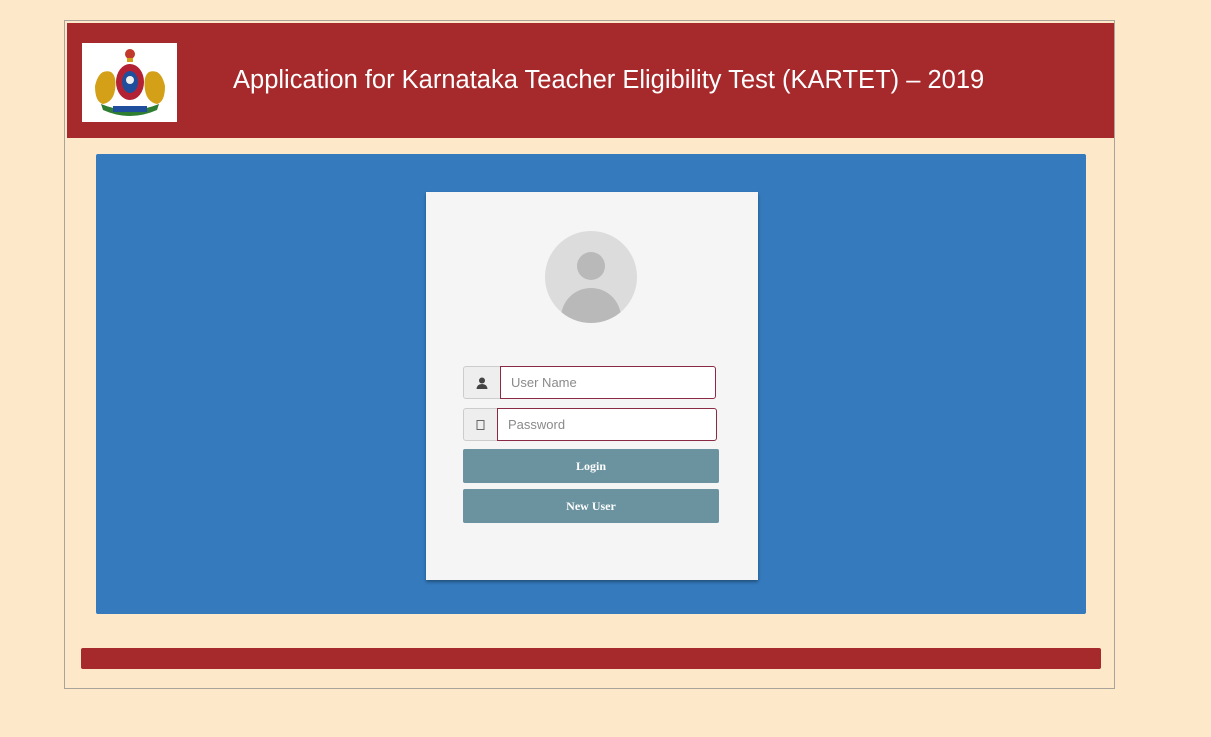  I want to click on avatar-head, so click(591, 266).